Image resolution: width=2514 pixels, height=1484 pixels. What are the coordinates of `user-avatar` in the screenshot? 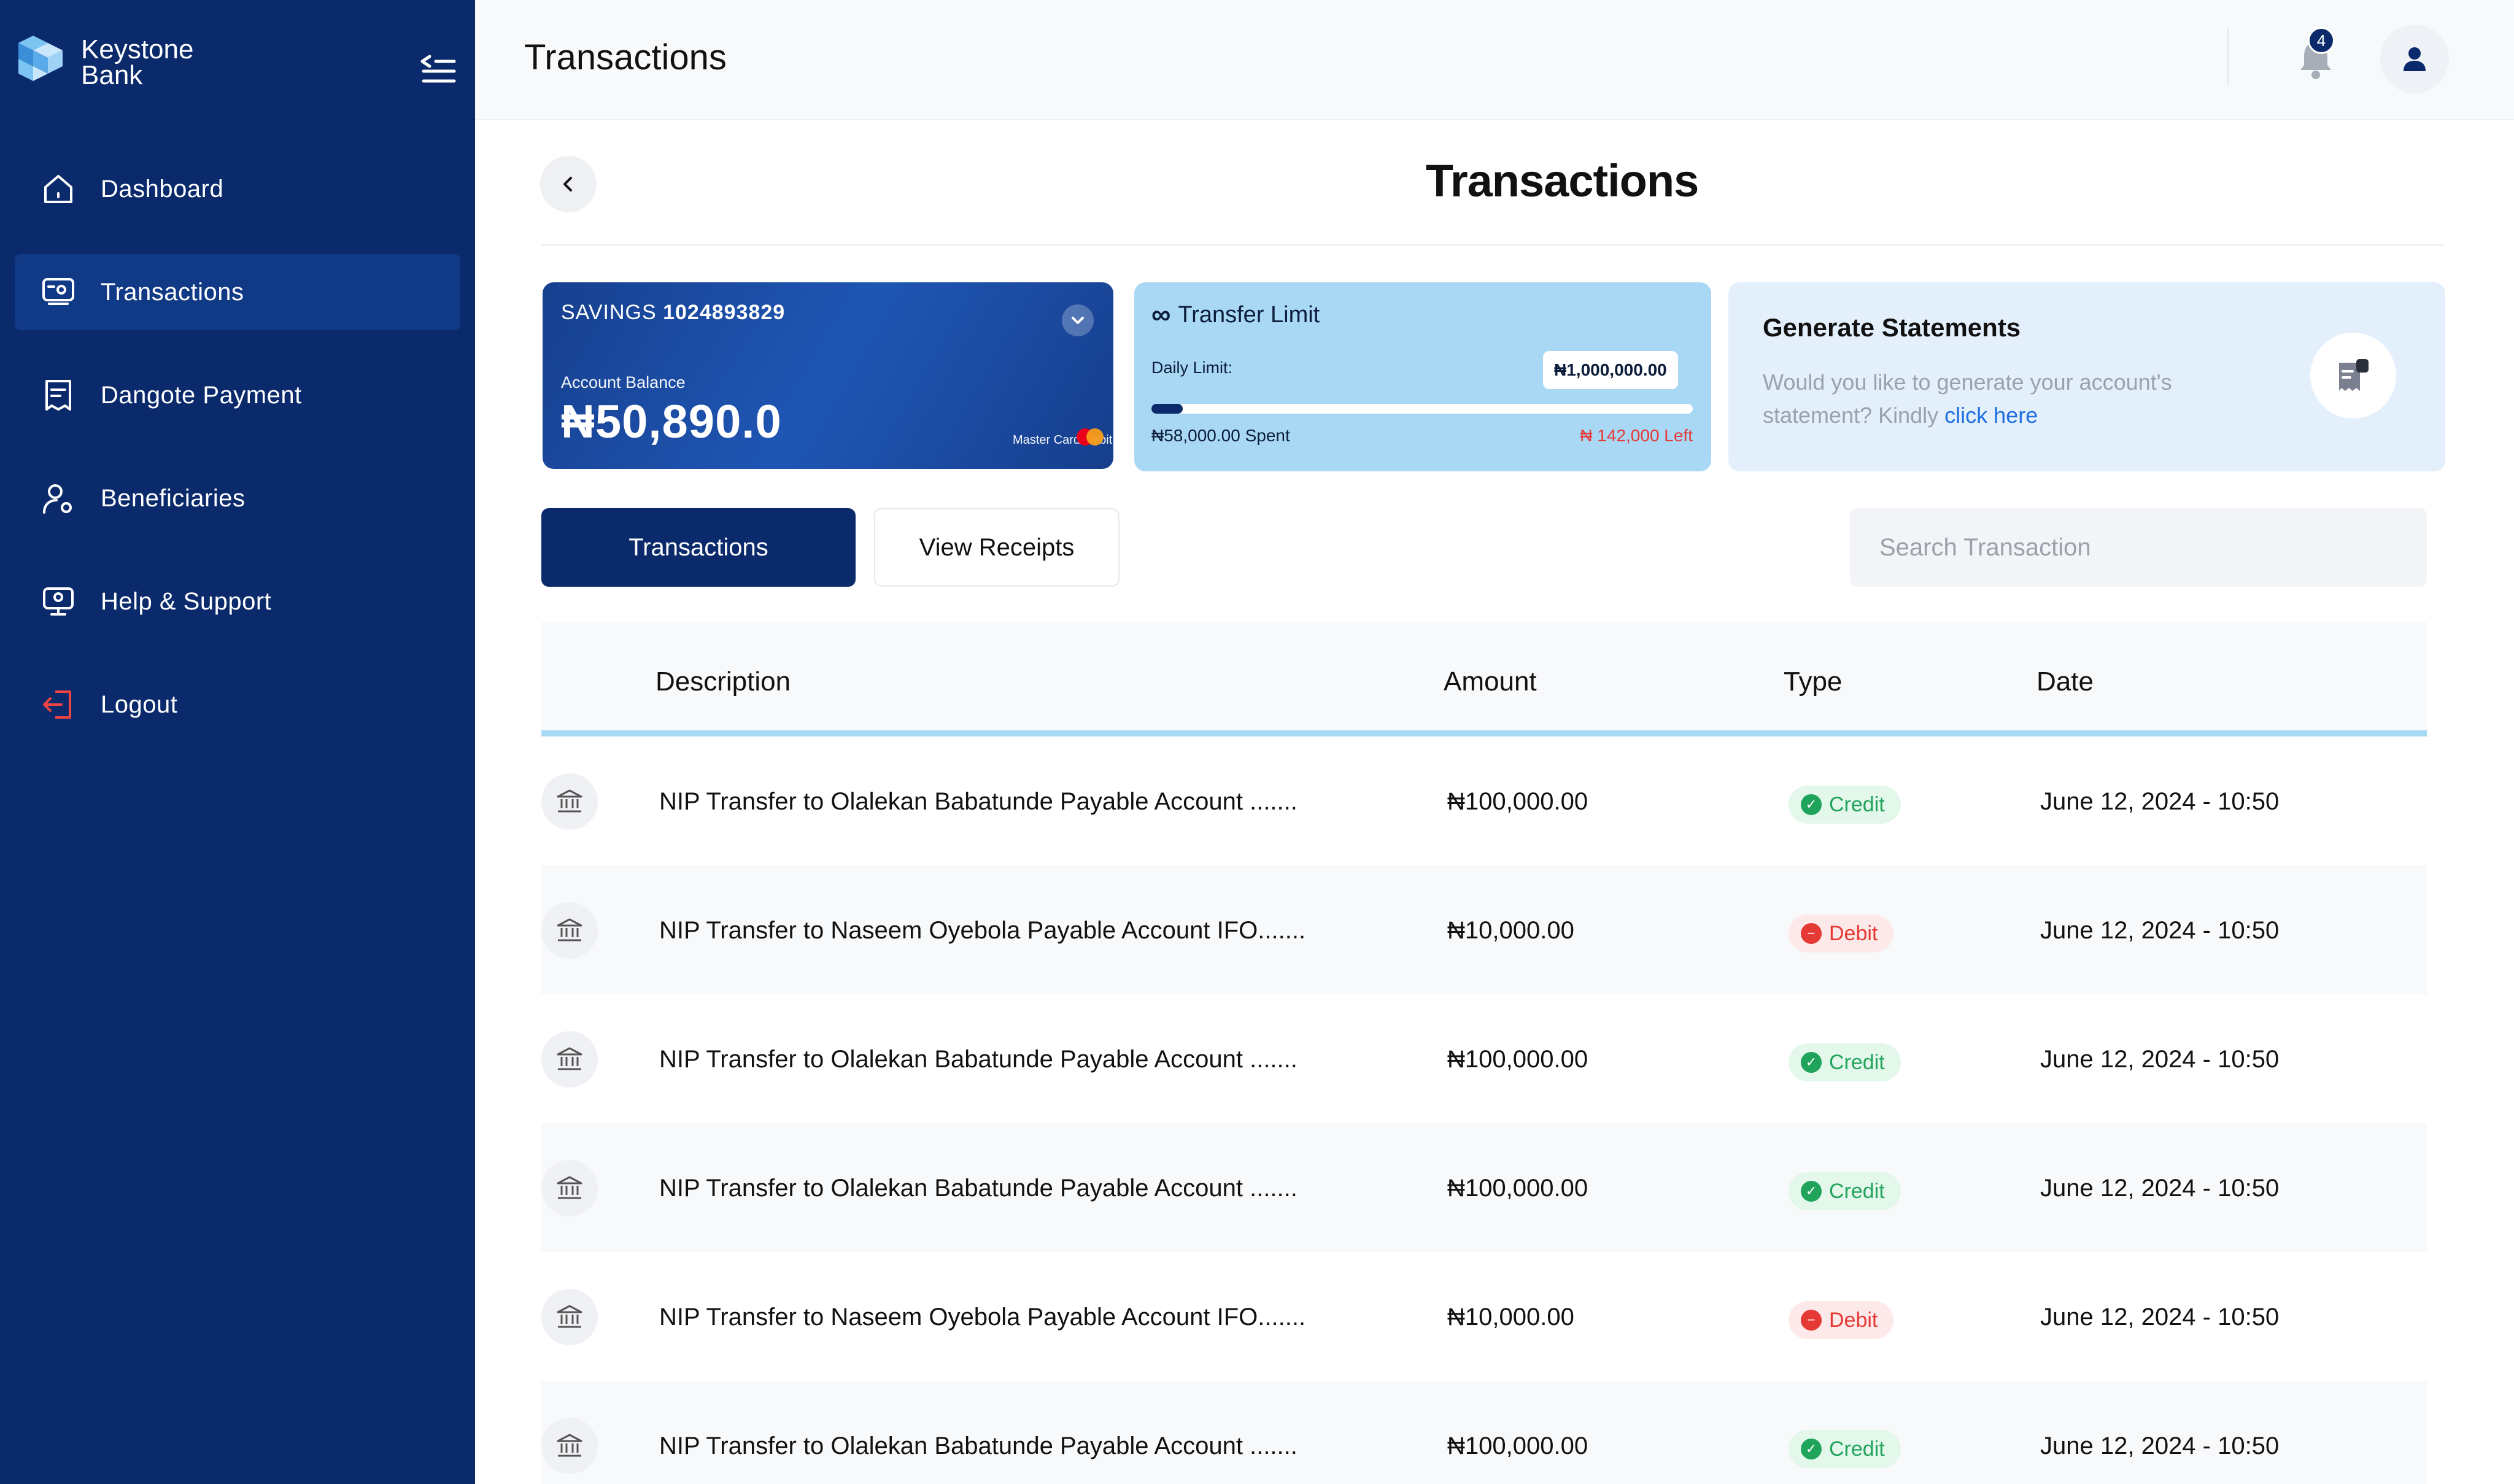 It's located at (2415, 59).